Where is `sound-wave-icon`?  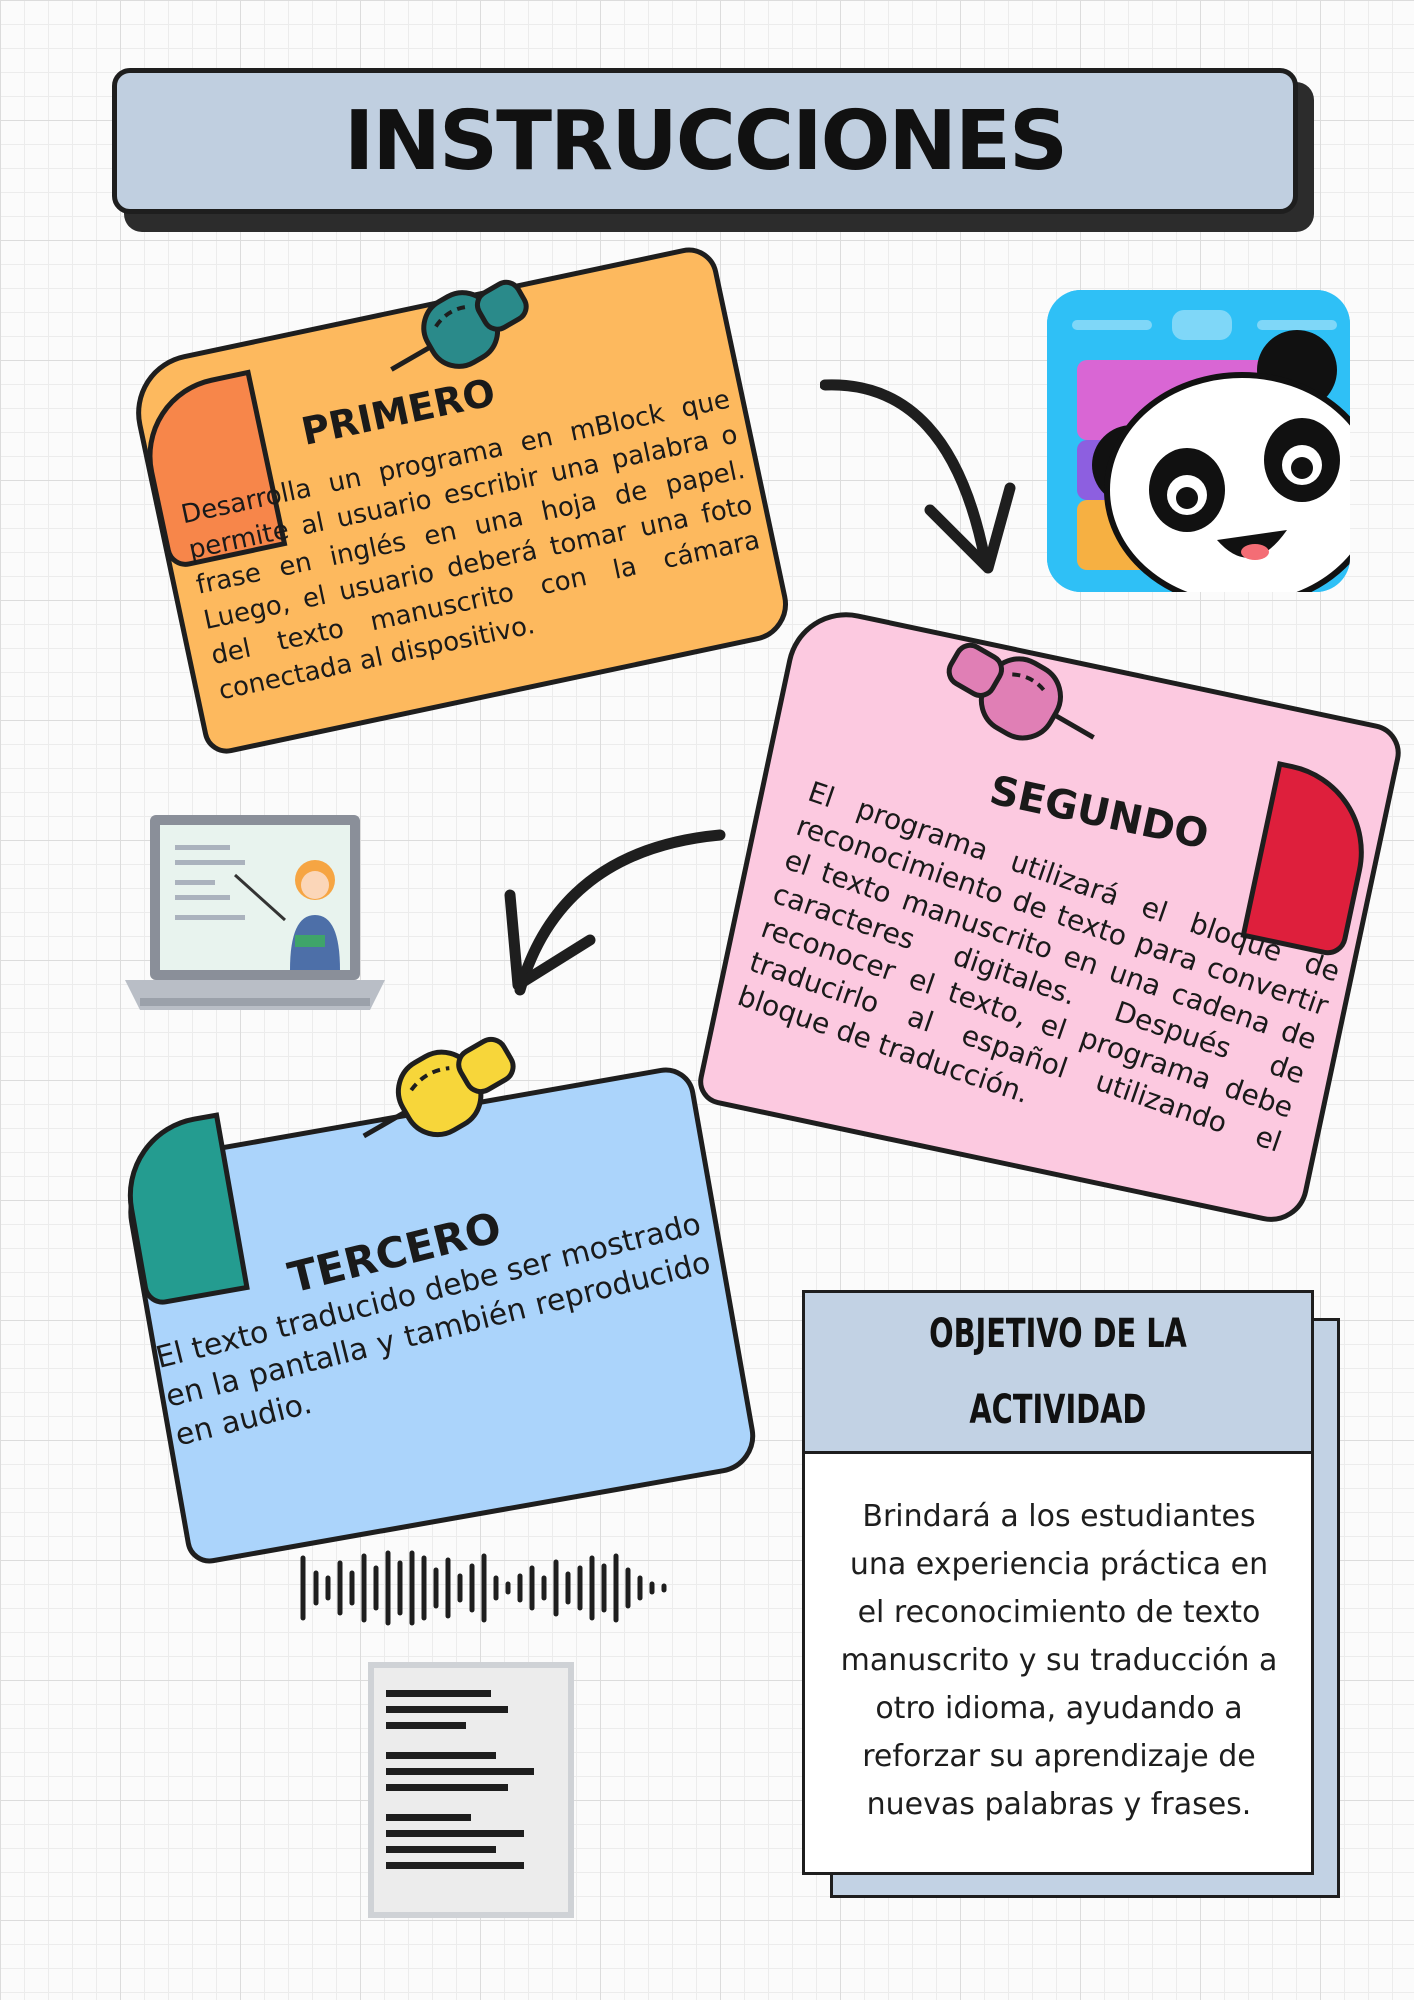 sound-wave-icon is located at coordinates (483, 1588).